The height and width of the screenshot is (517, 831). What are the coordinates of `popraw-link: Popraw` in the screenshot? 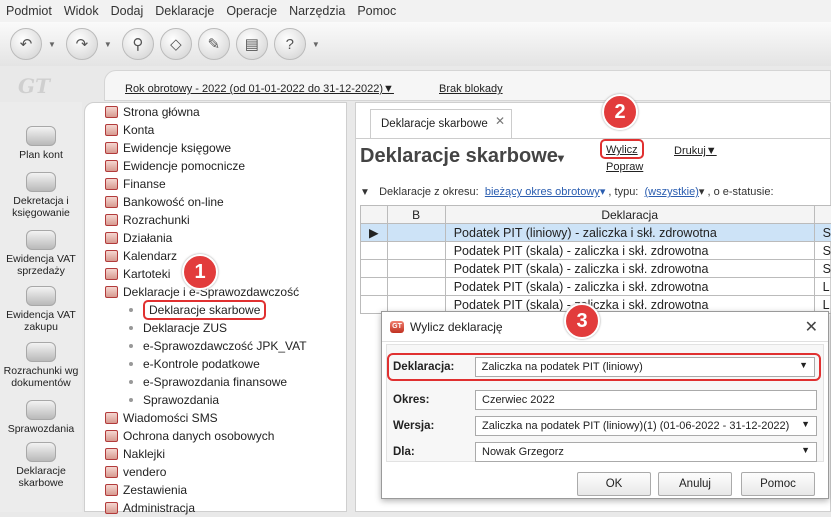 It's located at (624, 167).